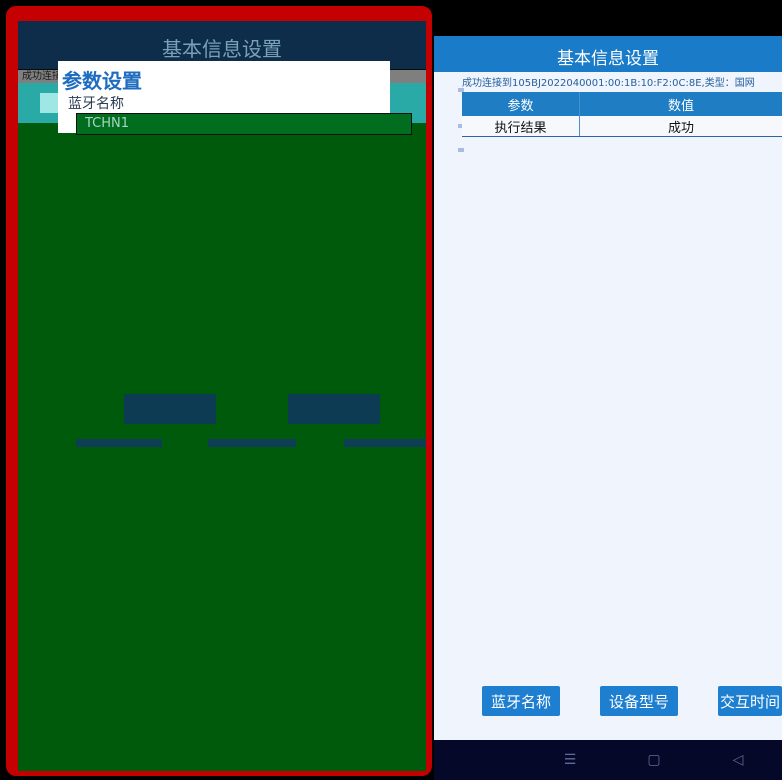  I want to click on bluetooth-name-button: 蓝牙名称, so click(521, 701).